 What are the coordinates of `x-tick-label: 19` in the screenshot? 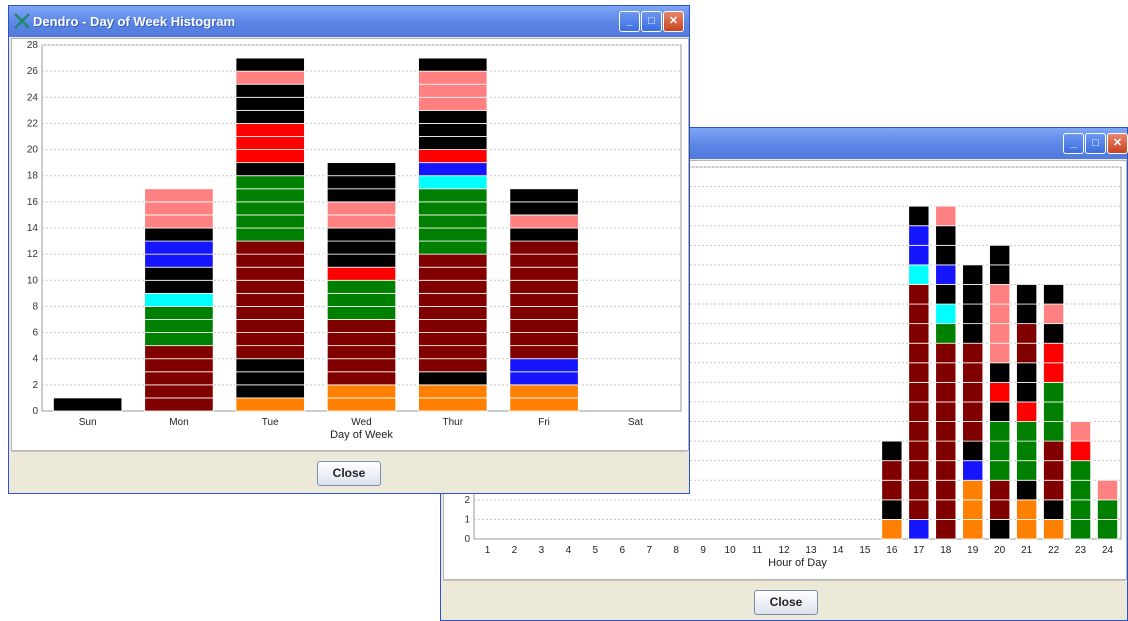 It's located at (973, 550).